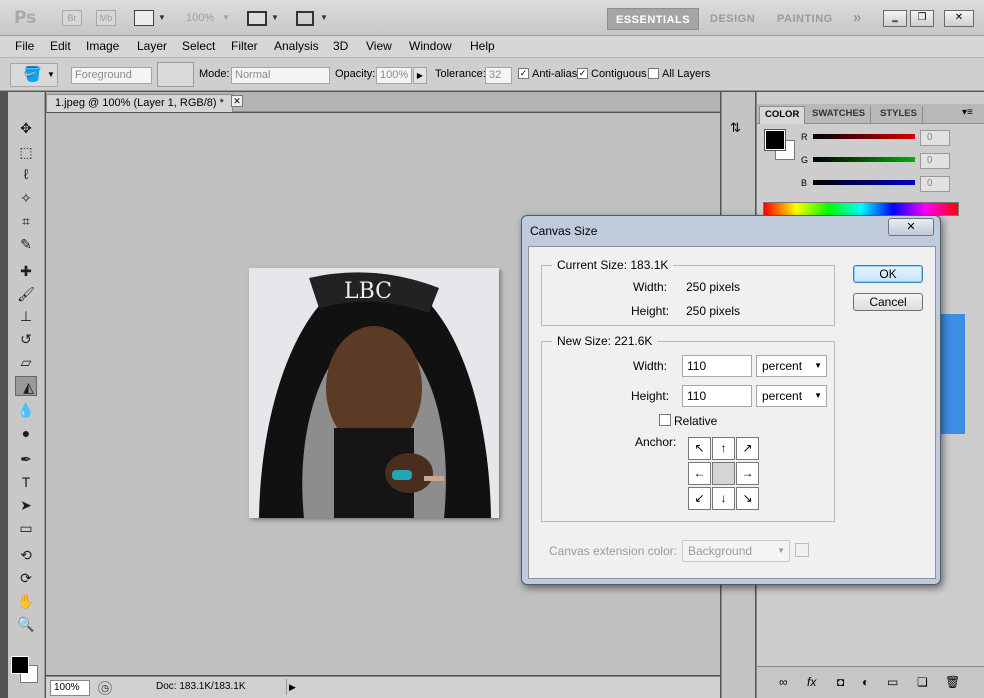  I want to click on move-tool-icon: ✥, so click(26, 128).